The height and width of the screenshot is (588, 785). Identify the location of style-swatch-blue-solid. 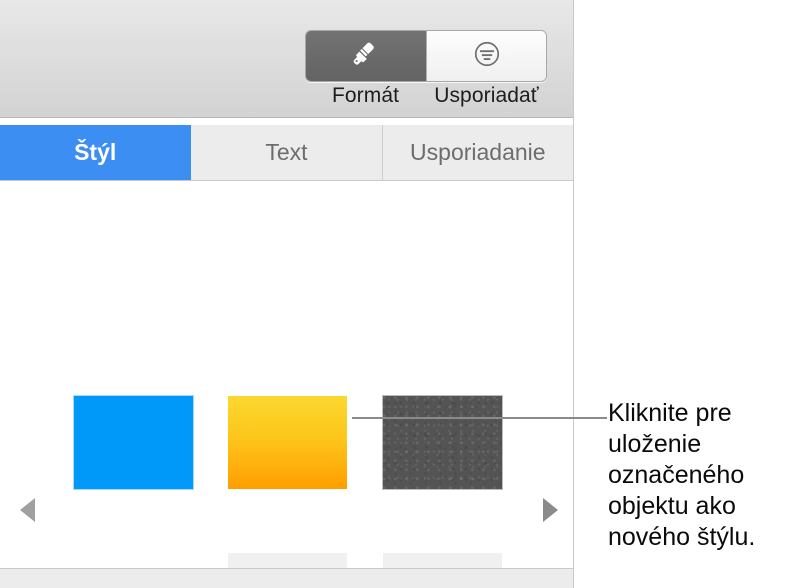
(133, 442).